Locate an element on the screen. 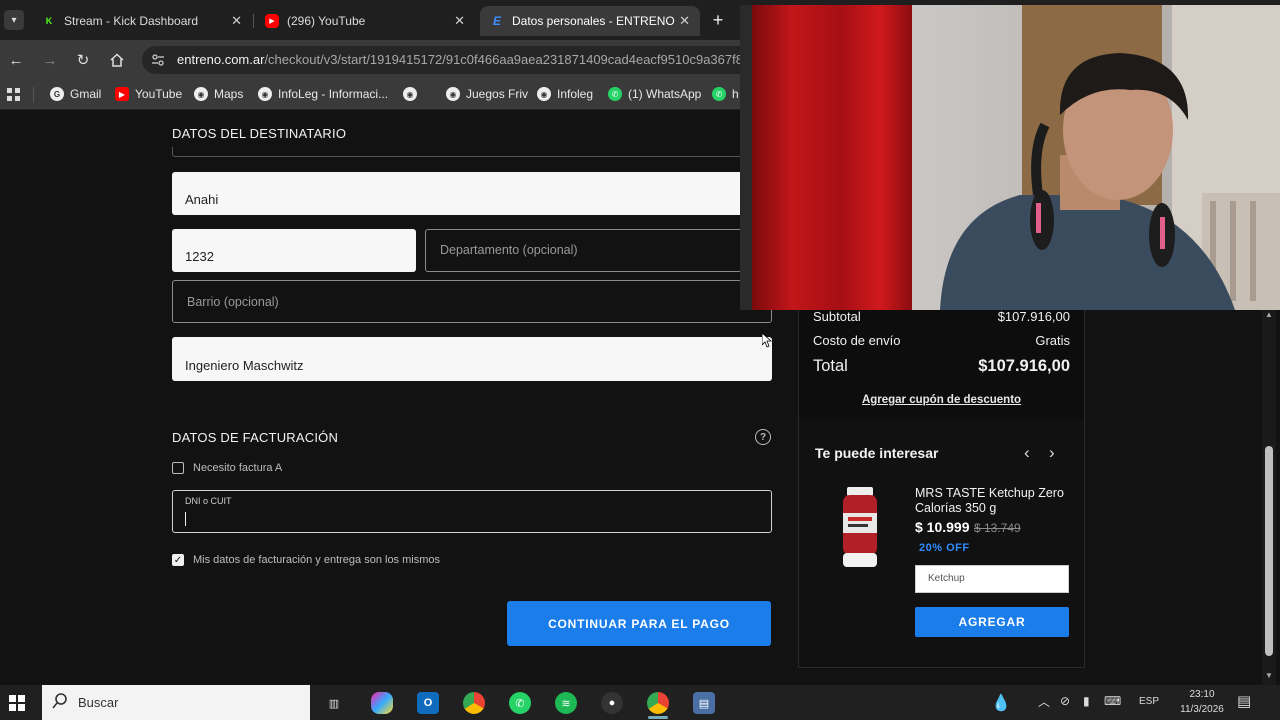 Image resolution: width=1280 pixels, height=720 pixels. apartment-placeholder: Departamento (opcional) is located at coordinates (509, 250).